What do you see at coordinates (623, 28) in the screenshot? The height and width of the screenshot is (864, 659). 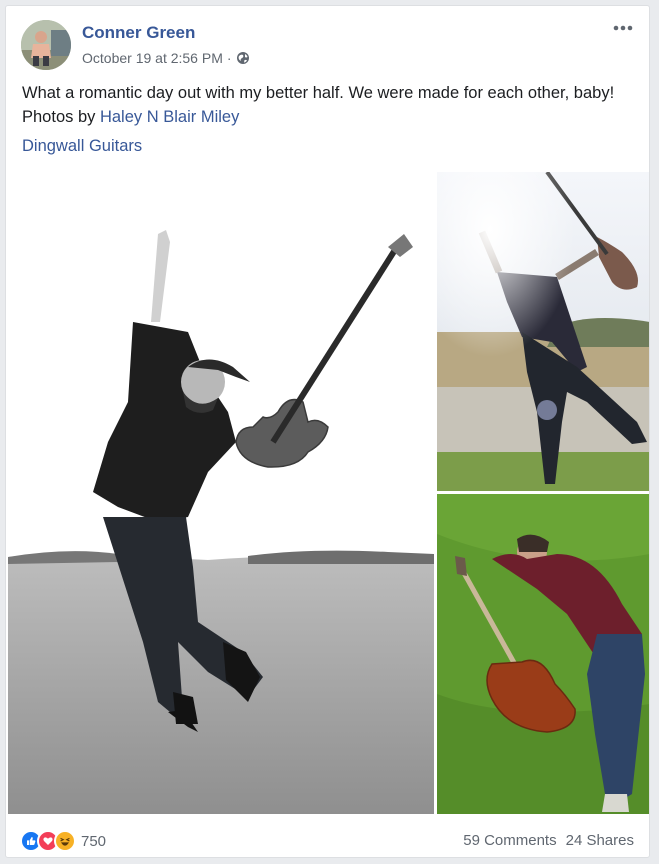 I see `more-options-icon` at bounding box center [623, 28].